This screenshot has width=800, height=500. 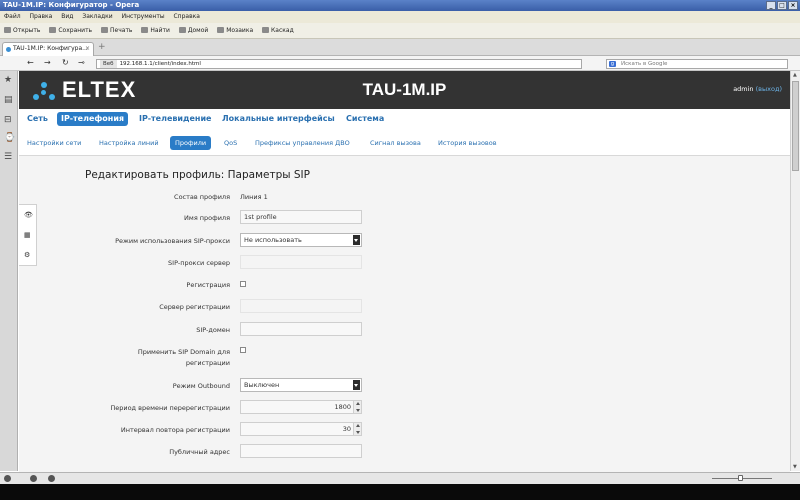 I want to click on search-placeholder: Искать в Google, so click(x=644, y=64).